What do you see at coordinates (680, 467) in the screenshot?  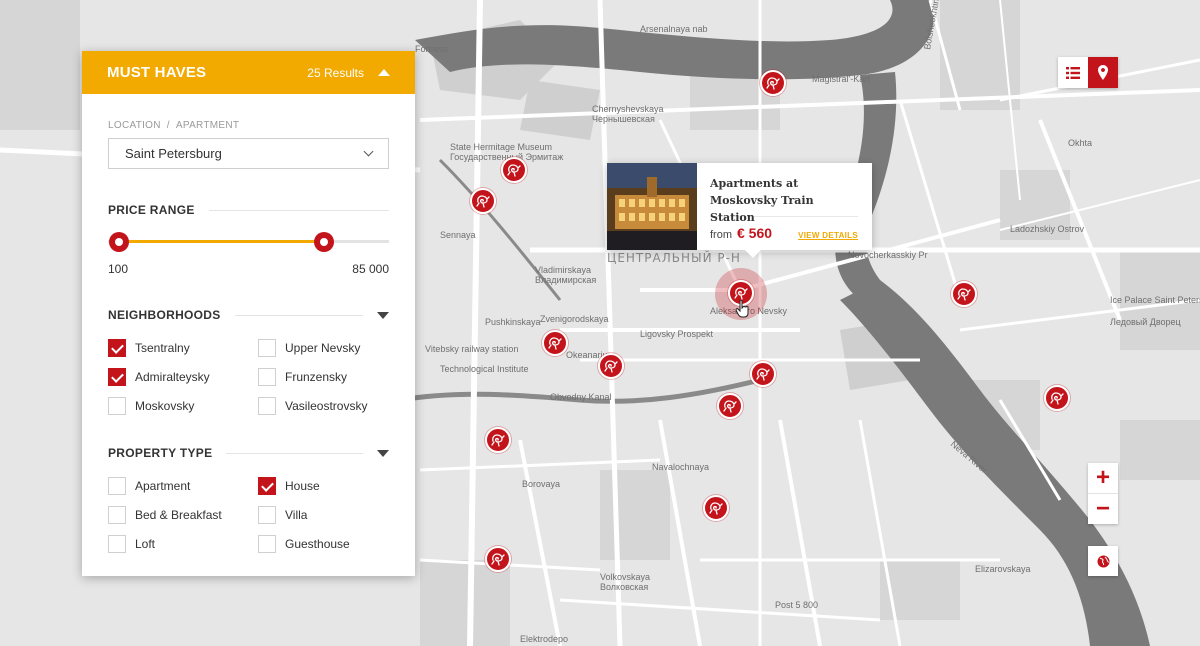 I see `map-label-navalochnaya: Navalochnaya` at bounding box center [680, 467].